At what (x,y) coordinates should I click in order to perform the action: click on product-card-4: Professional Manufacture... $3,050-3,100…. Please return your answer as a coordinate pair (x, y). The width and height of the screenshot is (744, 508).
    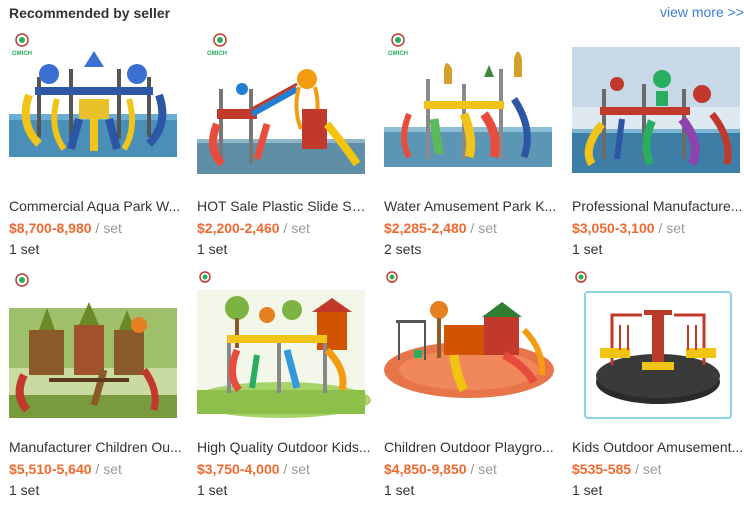
    Looking at the image, I should click on (658, 144).